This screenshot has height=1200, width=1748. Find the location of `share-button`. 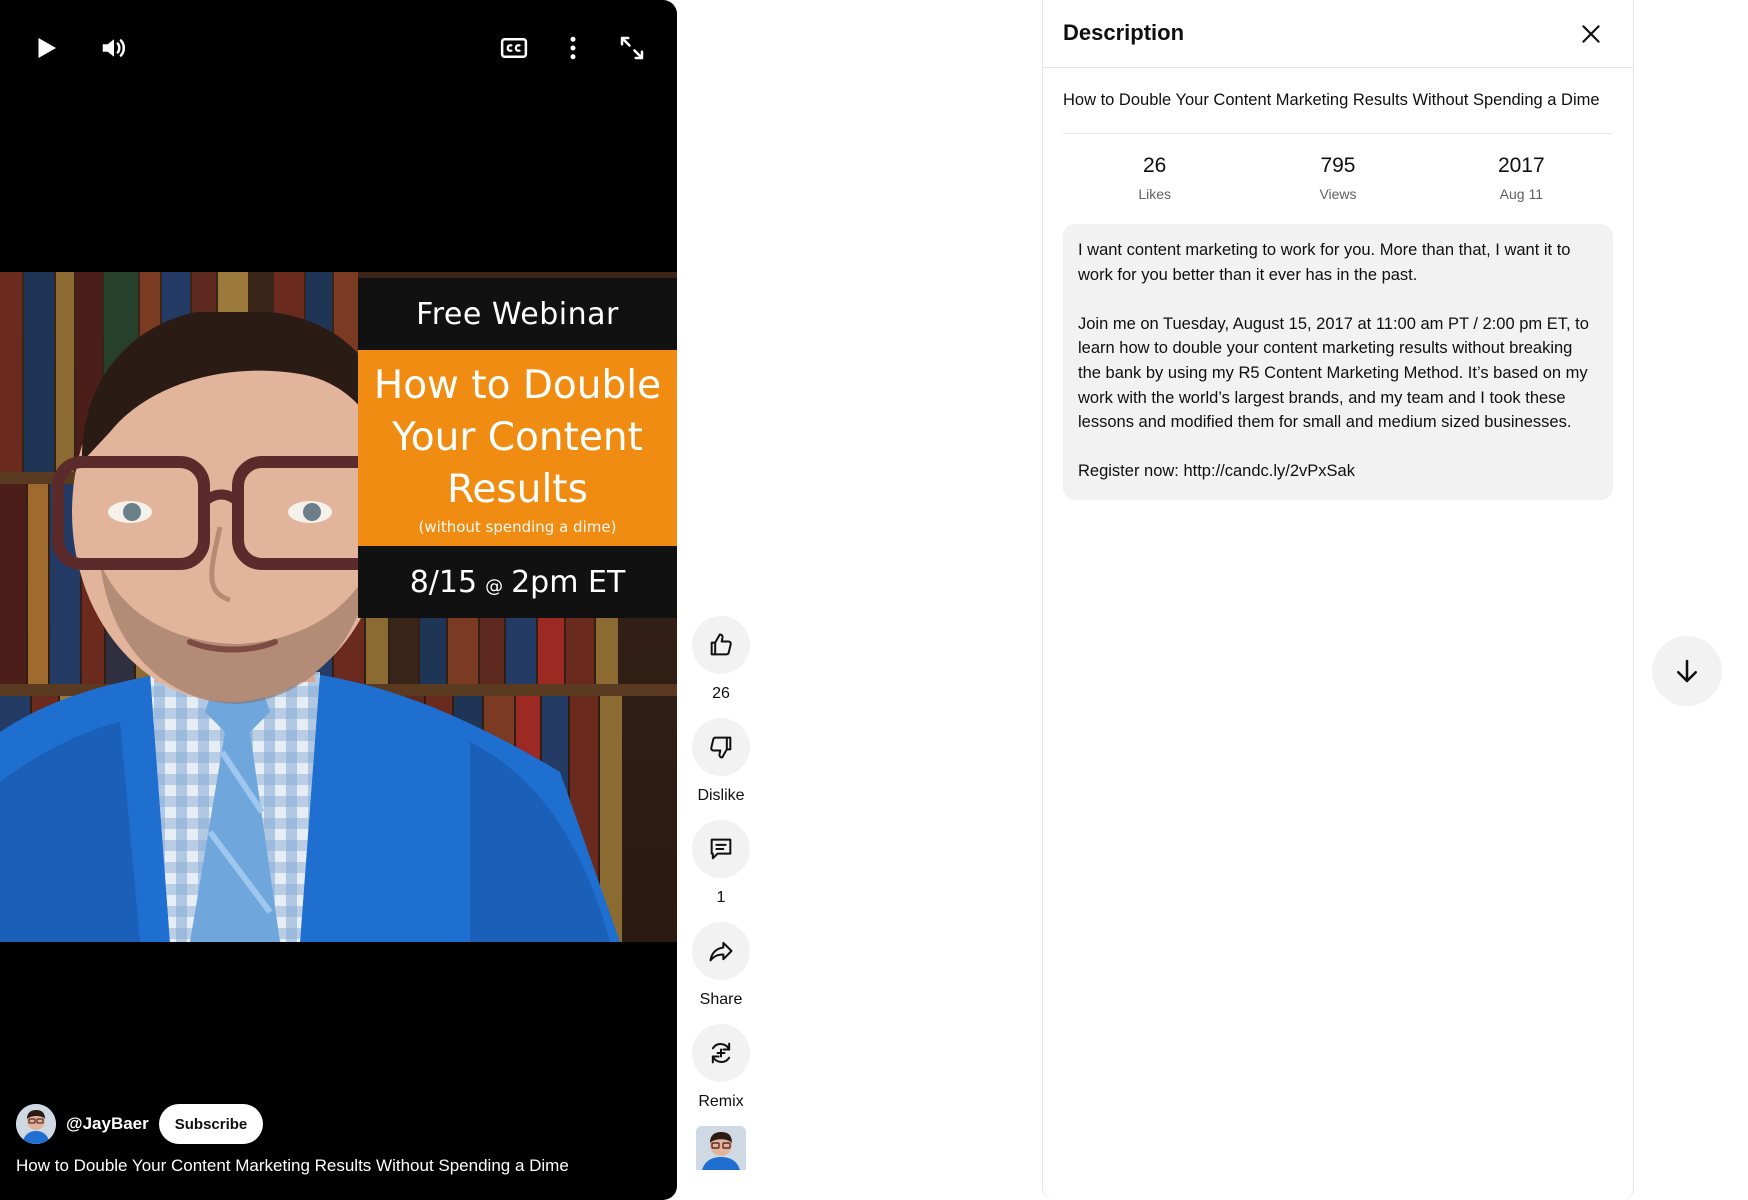

share-button is located at coordinates (721, 951).